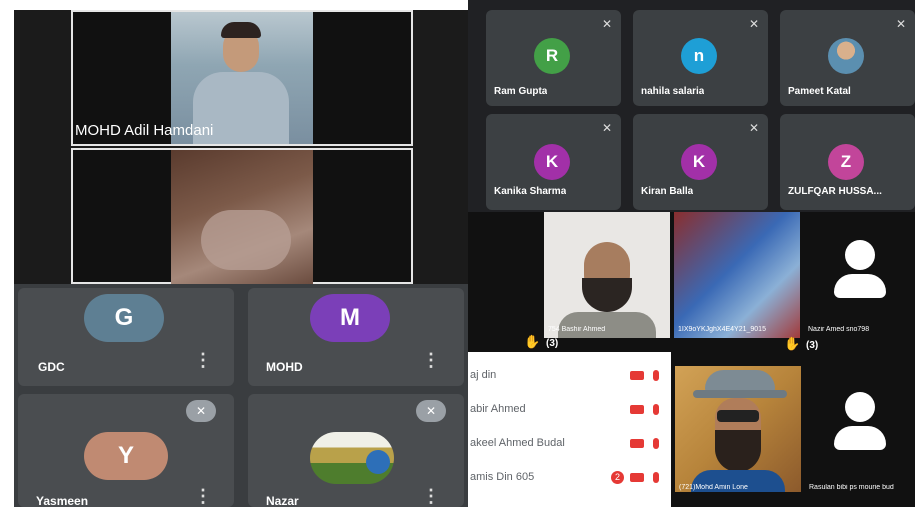  I want to click on participant-name: aj din, so click(483, 375).